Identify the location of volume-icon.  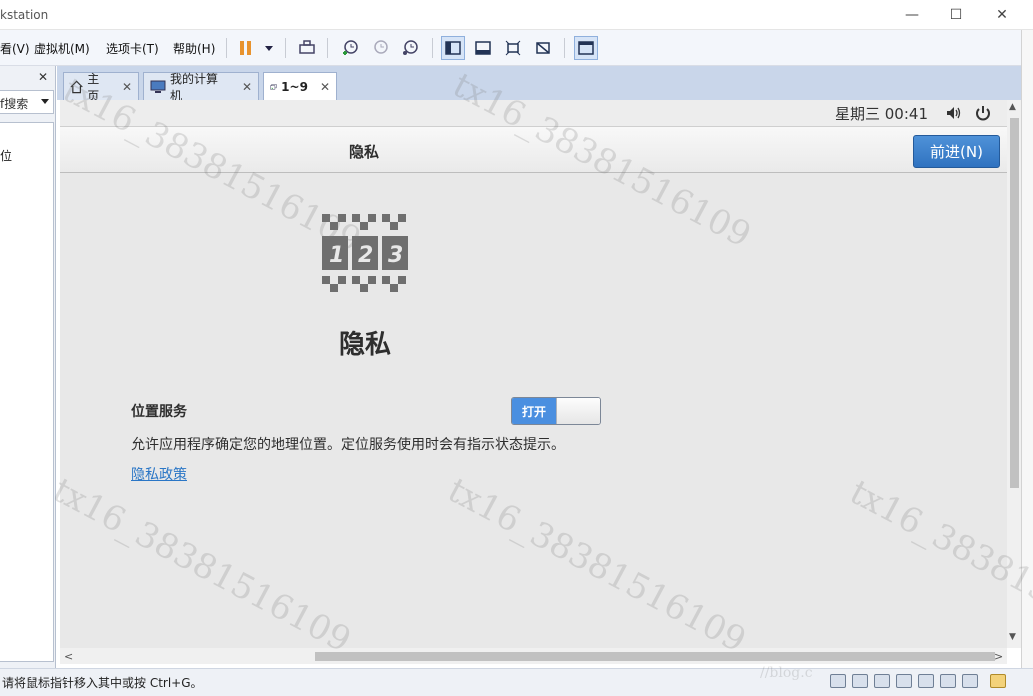
(954, 113).